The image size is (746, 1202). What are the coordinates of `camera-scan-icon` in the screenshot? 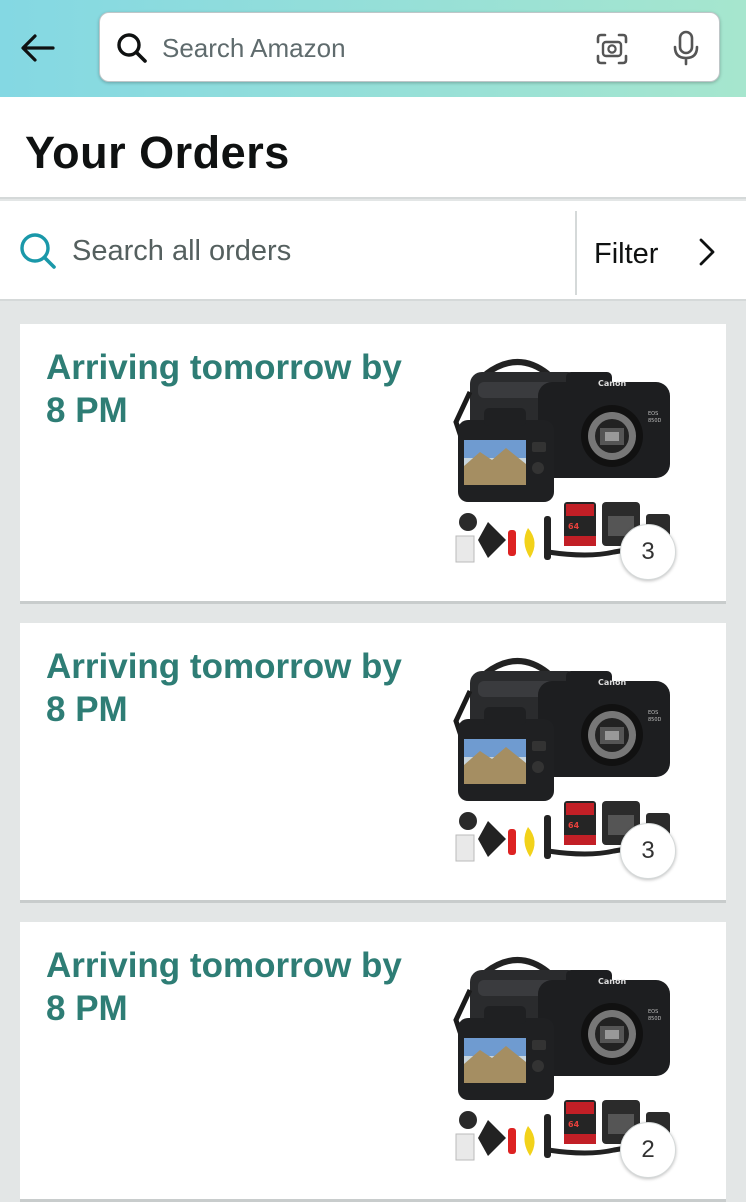 It's located at (612, 49).